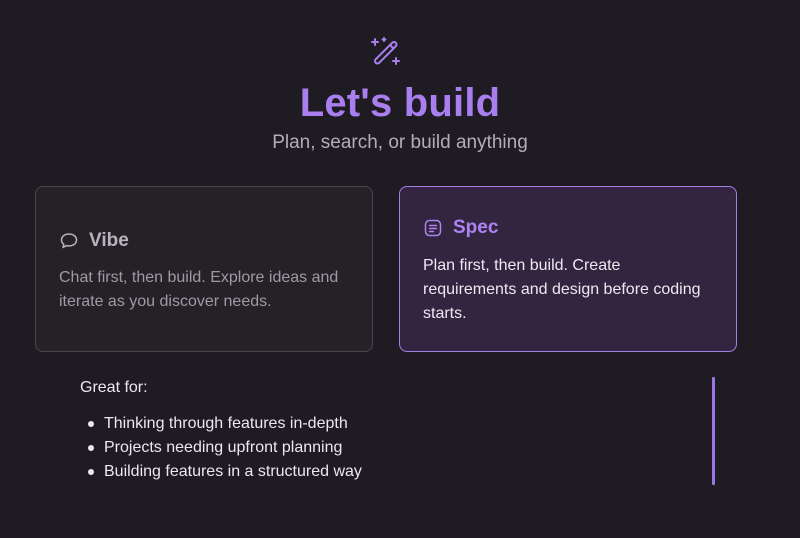 The image size is (800, 538). I want to click on document-lines-icon, so click(433, 228).